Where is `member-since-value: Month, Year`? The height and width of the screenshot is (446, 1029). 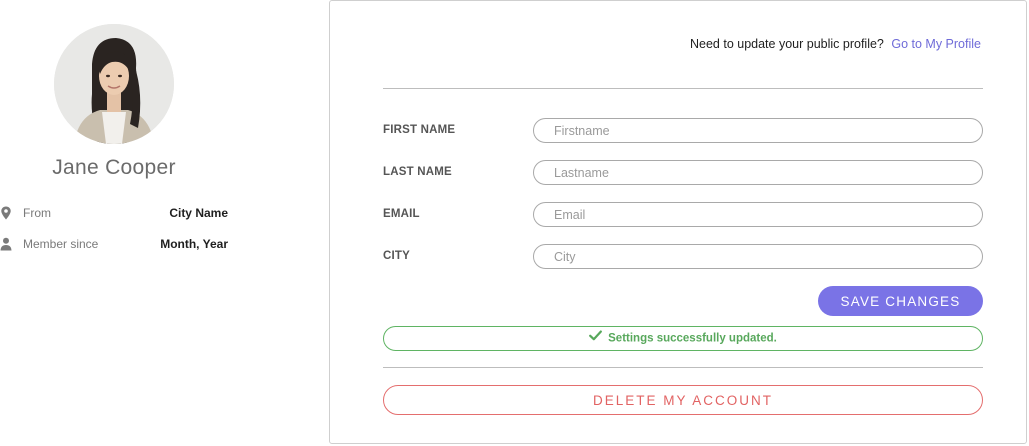 member-since-value: Month, Year is located at coordinates (194, 244).